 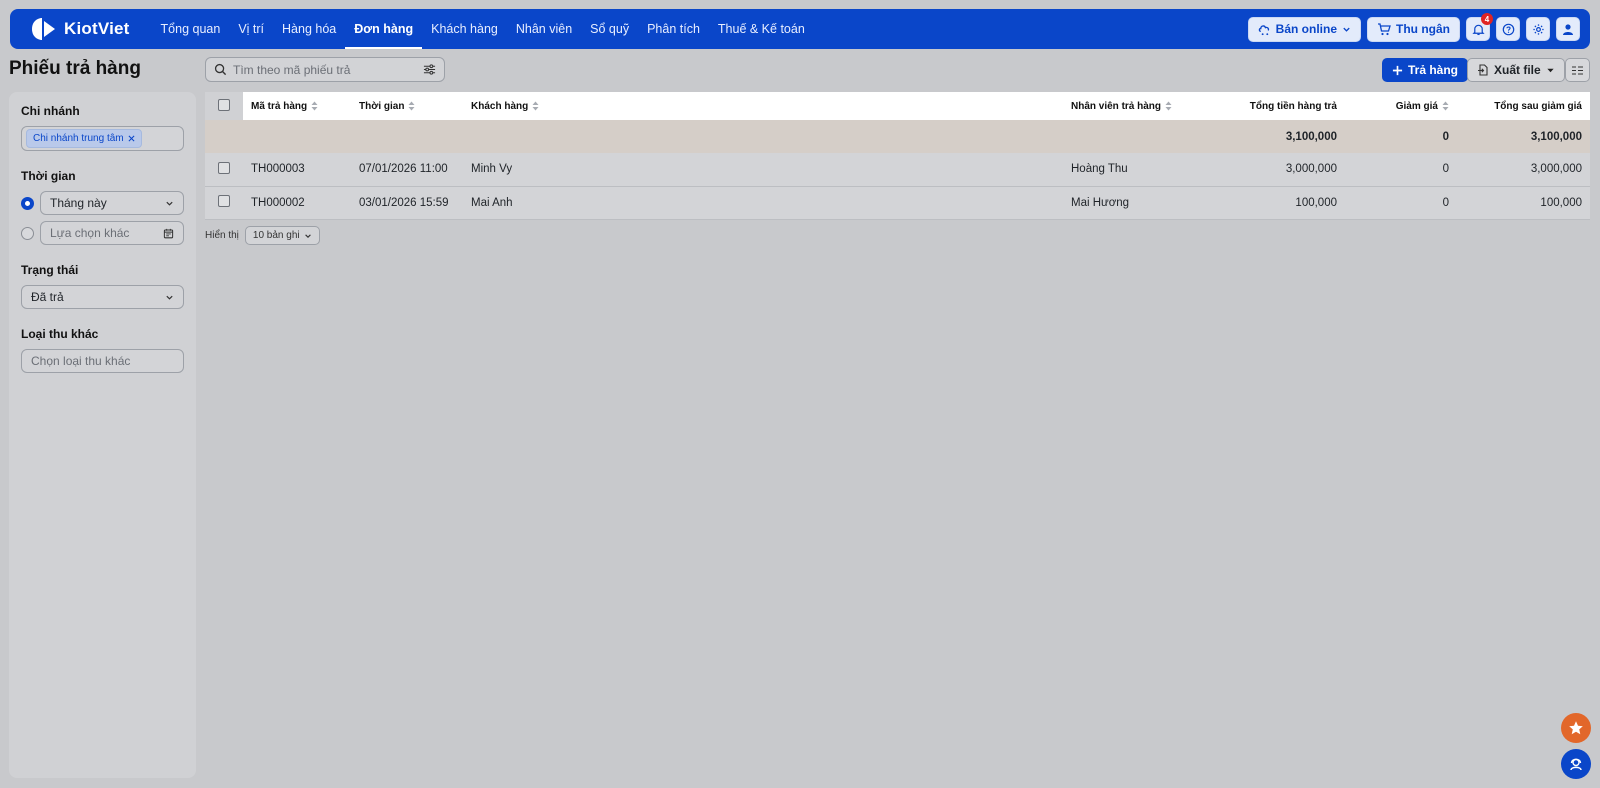 I want to click on col-time-label: Thời gian, so click(x=382, y=106).